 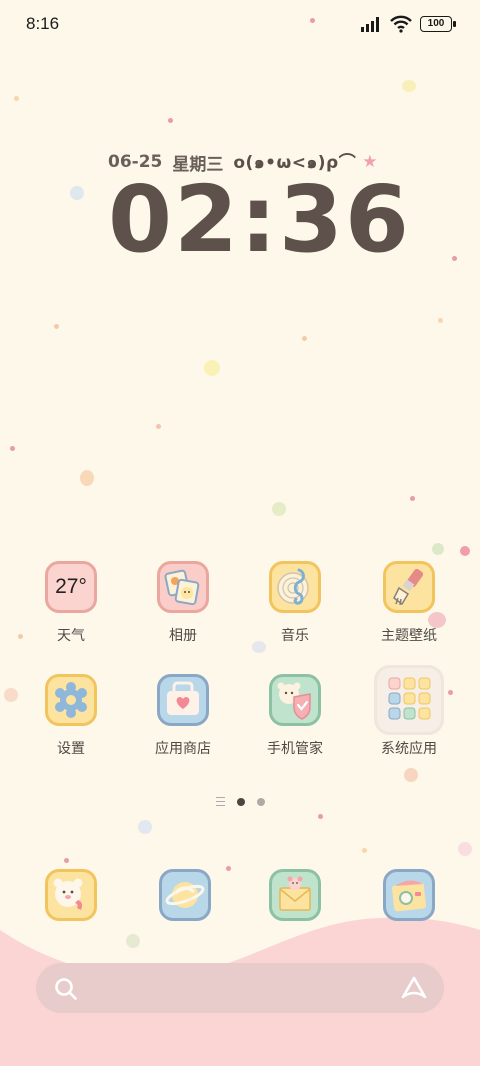 What do you see at coordinates (183, 636) in the screenshot?
I see `app-label: 相册` at bounding box center [183, 636].